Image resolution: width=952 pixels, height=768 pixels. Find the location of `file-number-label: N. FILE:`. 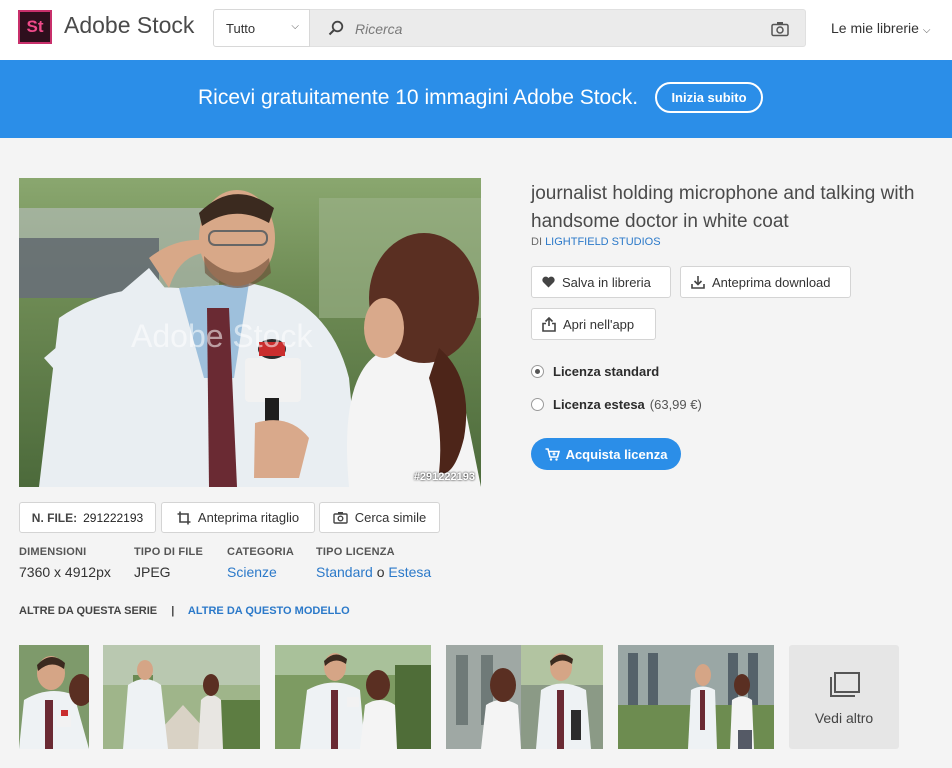

file-number-label: N. FILE: is located at coordinates (54, 517).